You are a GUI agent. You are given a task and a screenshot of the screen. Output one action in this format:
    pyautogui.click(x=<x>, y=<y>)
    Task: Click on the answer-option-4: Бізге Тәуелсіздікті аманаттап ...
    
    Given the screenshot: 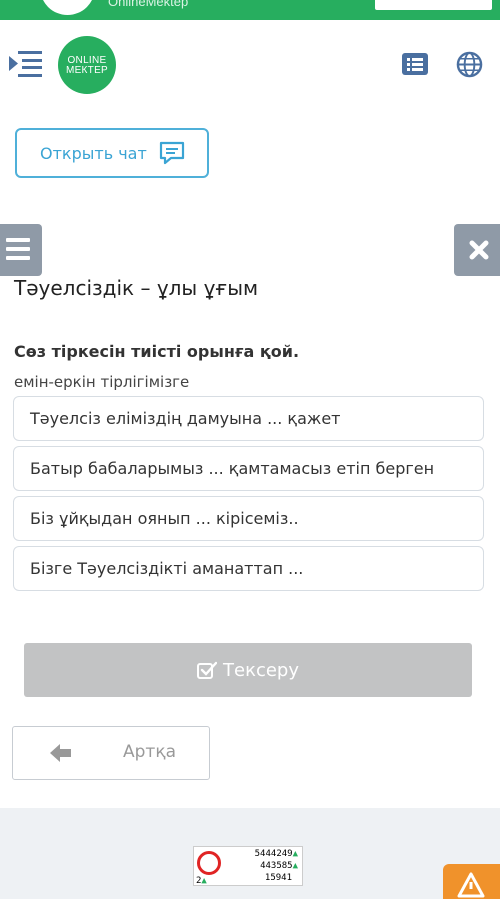 What is the action you would take?
    pyautogui.click(x=248, y=568)
    